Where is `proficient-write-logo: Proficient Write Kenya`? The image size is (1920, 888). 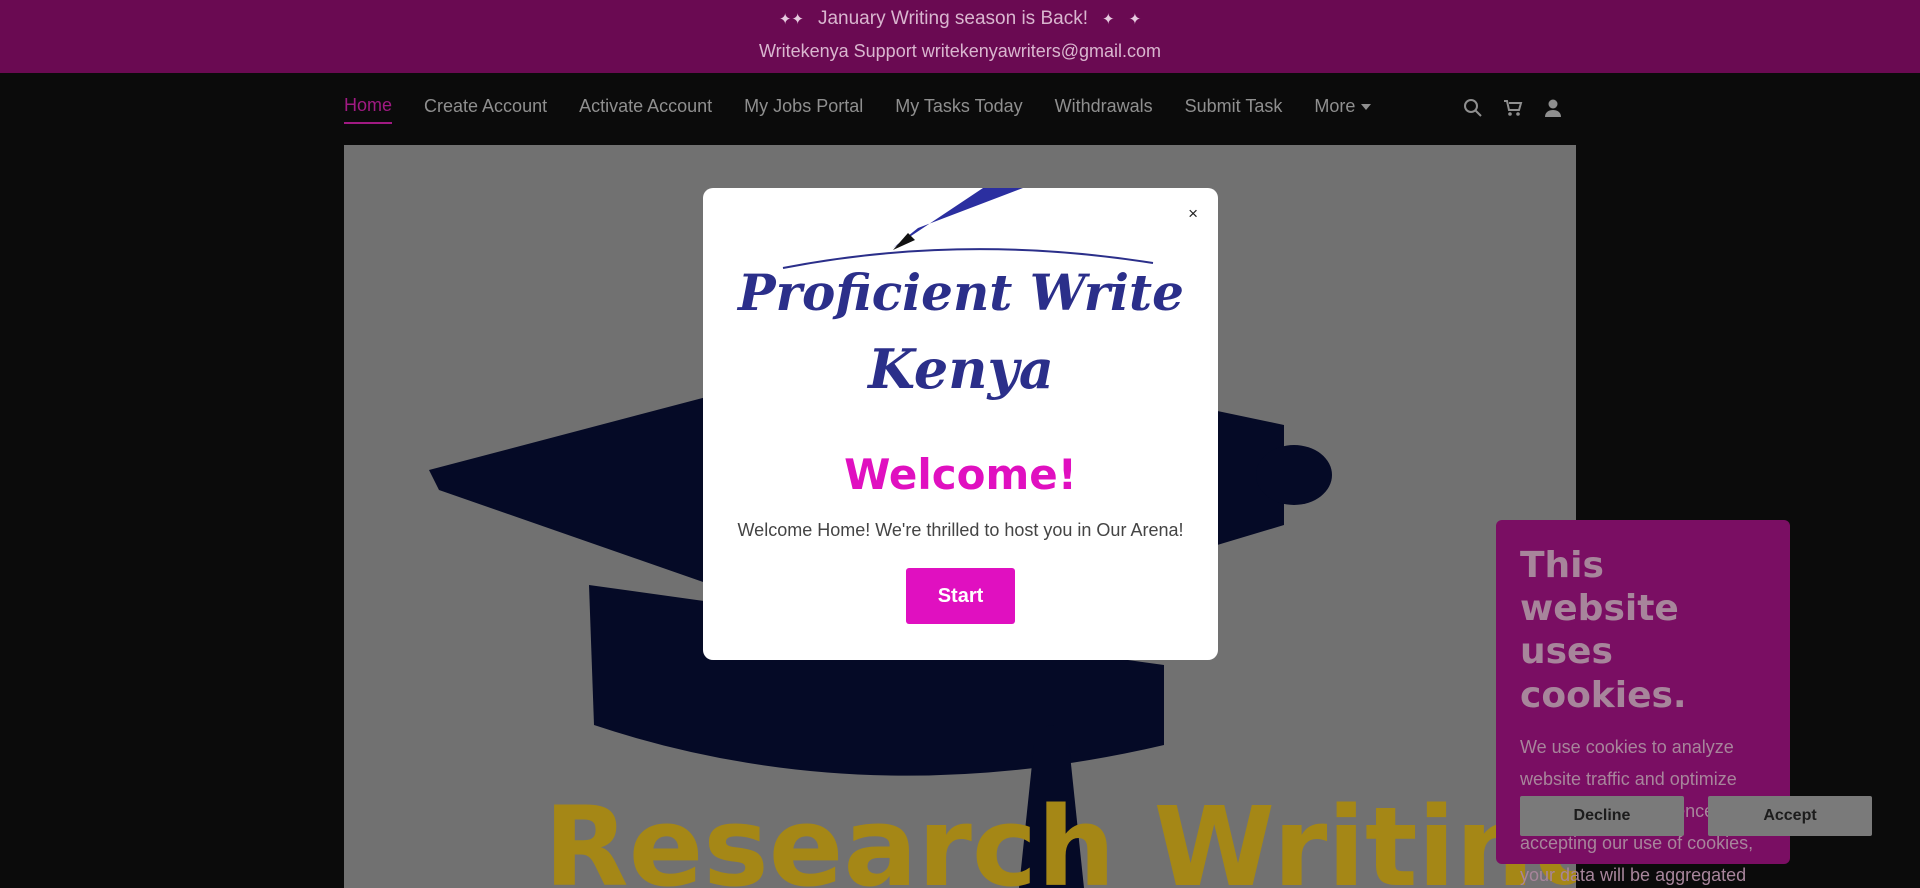
proficient-write-logo: Proficient Write Kenya is located at coordinates (960, 294).